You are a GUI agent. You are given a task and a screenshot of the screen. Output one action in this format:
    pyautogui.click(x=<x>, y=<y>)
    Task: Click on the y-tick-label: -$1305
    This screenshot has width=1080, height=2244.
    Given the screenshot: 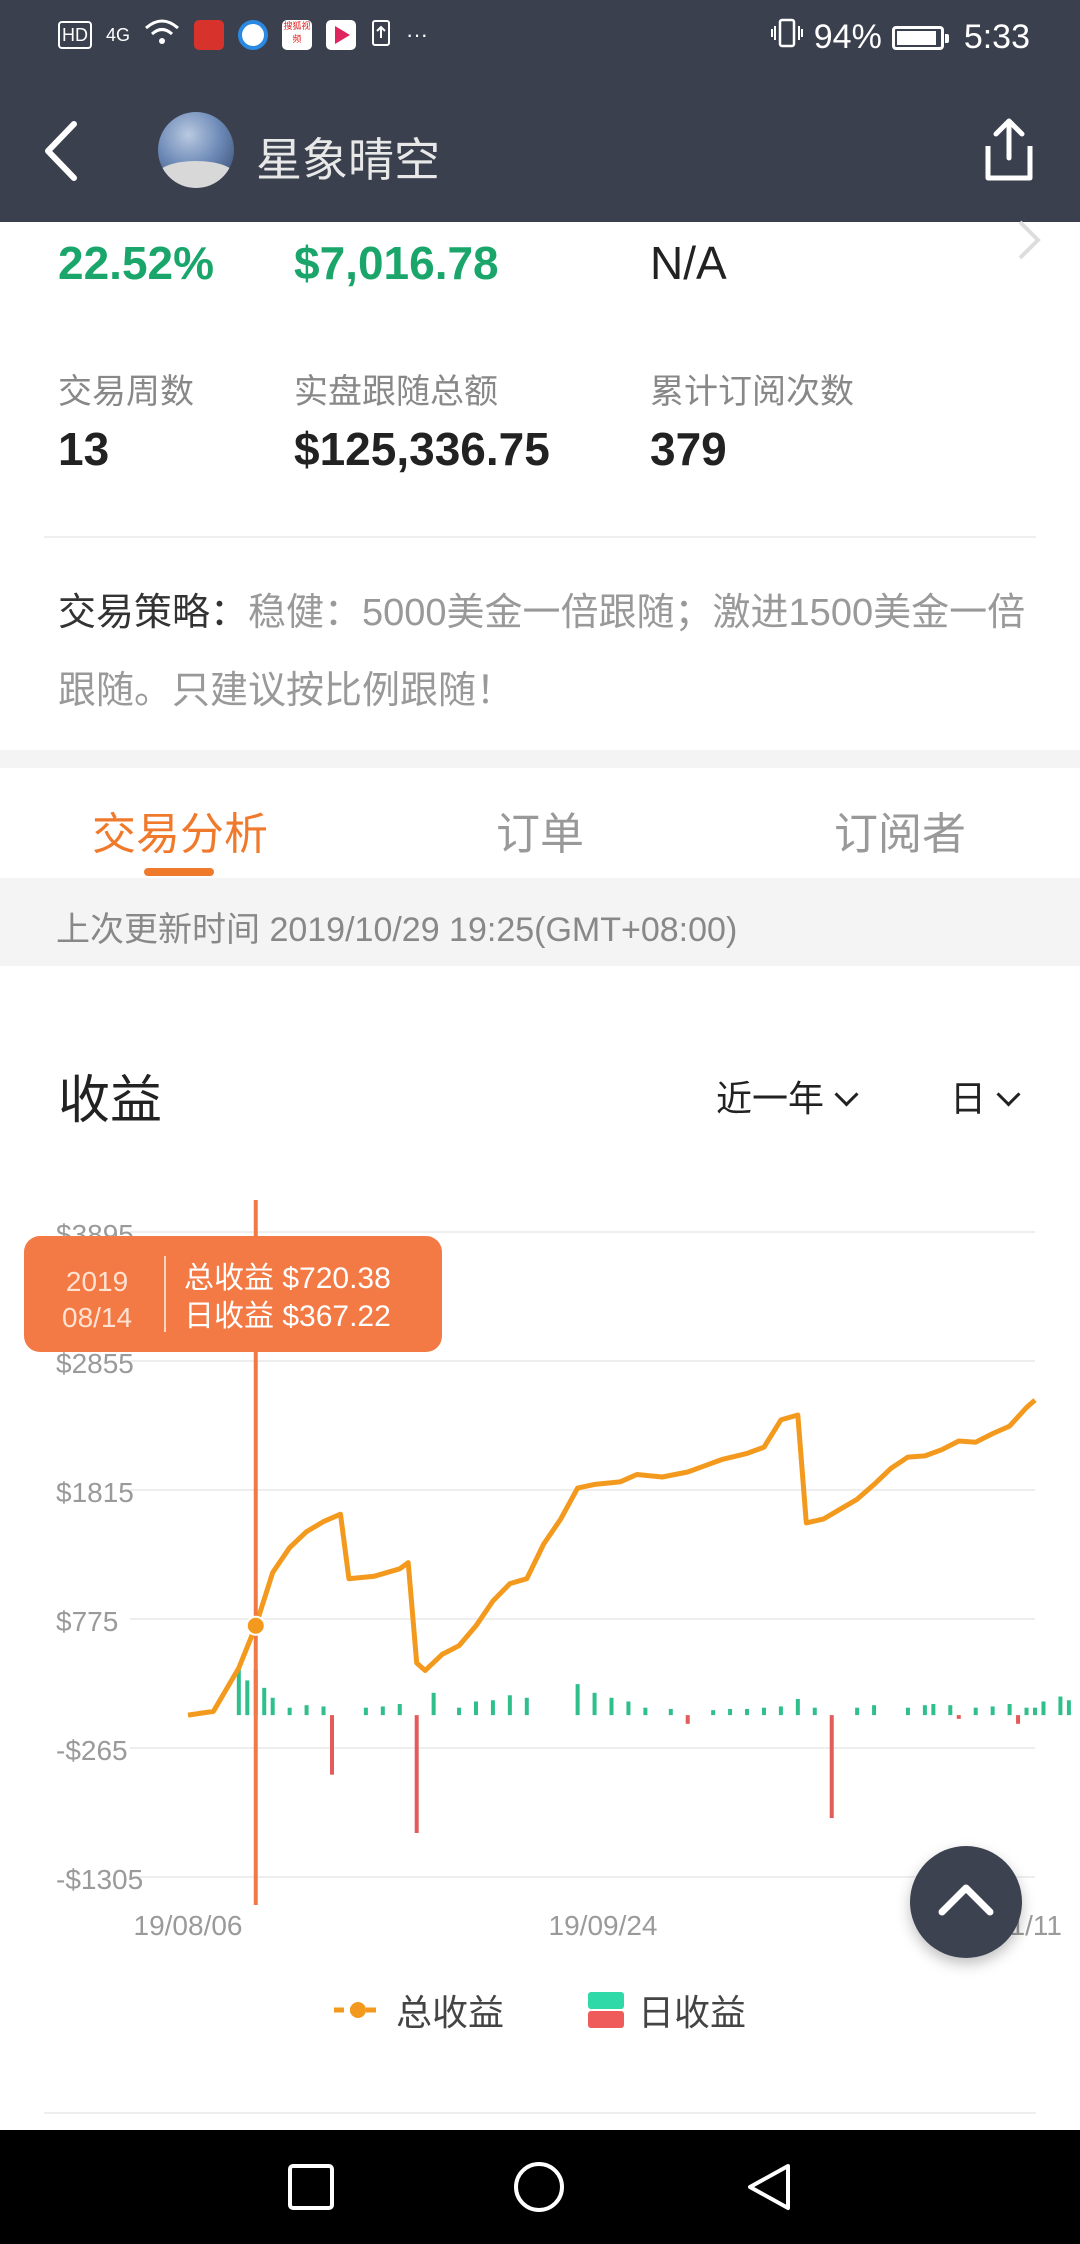 What is the action you would take?
    pyautogui.click(x=99, y=1879)
    